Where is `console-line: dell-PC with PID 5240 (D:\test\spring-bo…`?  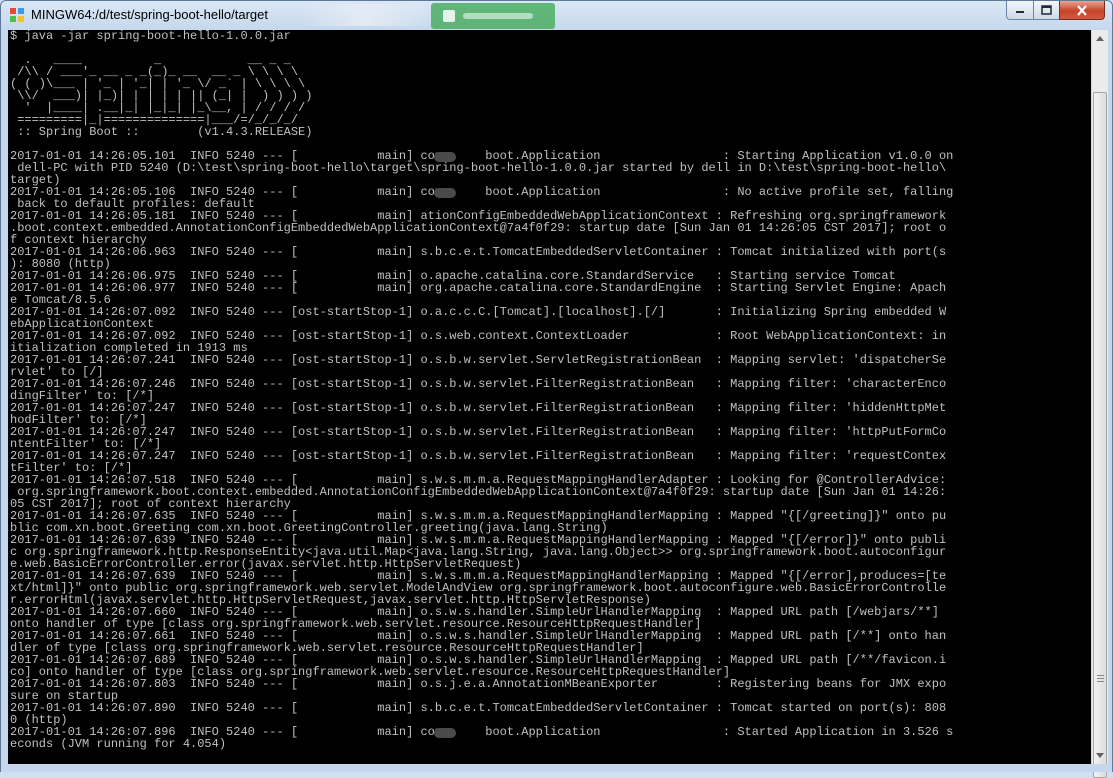 console-line: dell-PC with PID 5240 (D:\test\spring-bo… is located at coordinates (478, 168).